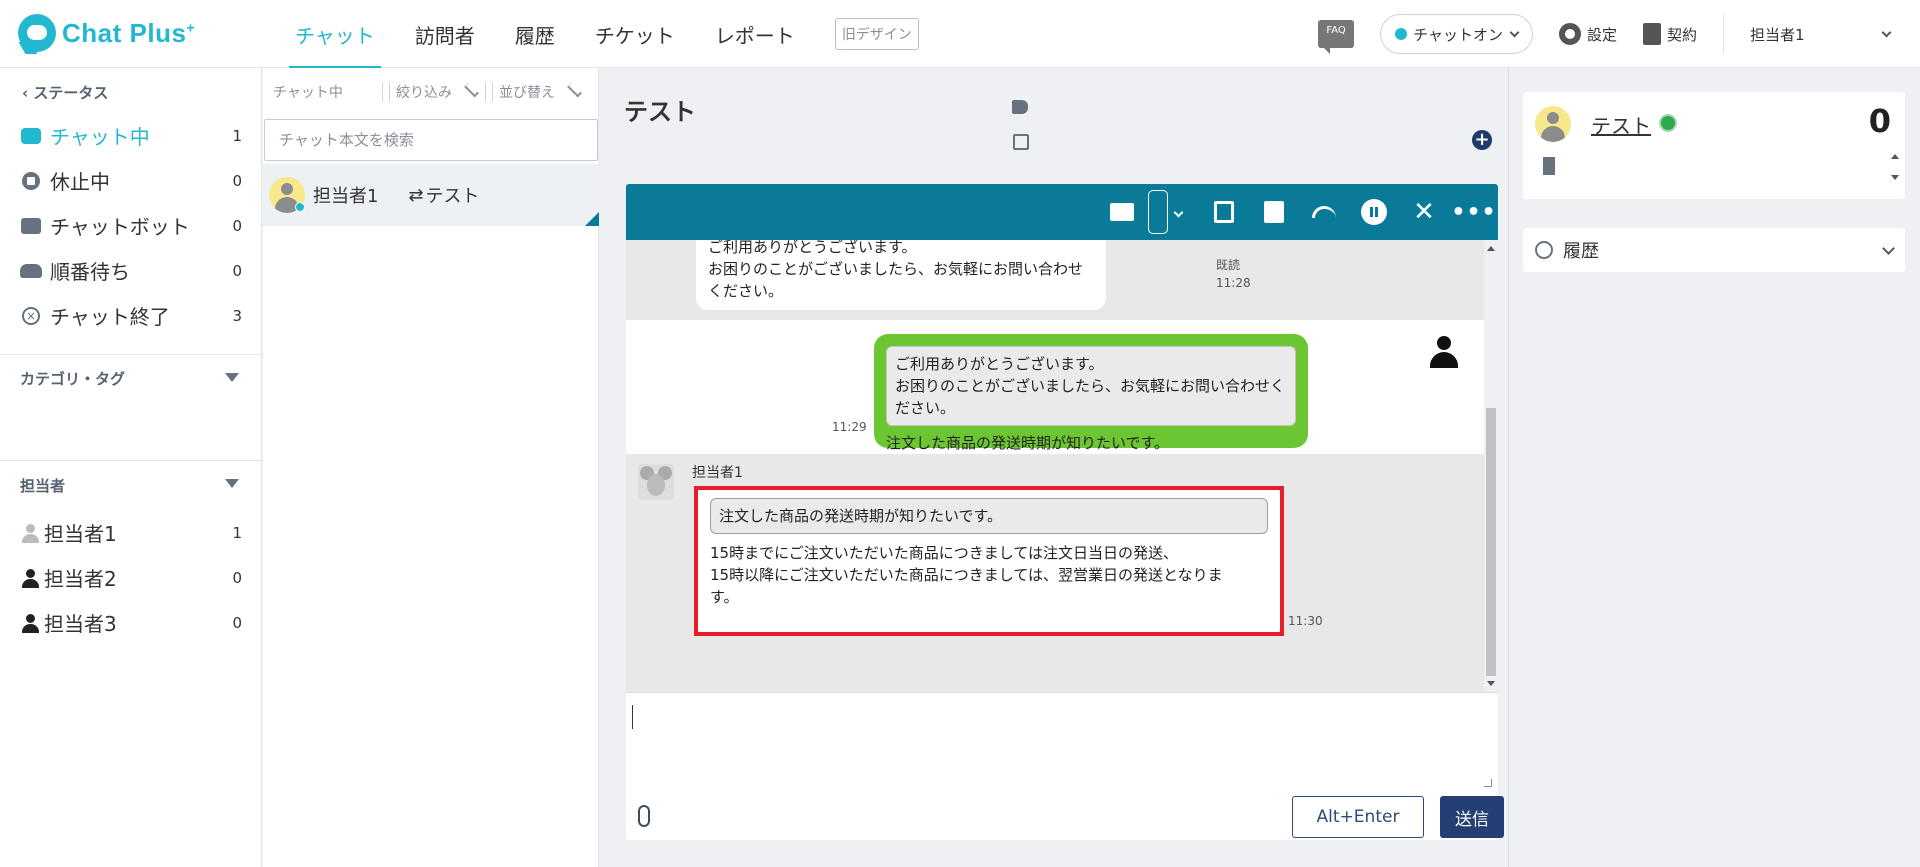  I want to click on pause-button, so click(1374, 212).